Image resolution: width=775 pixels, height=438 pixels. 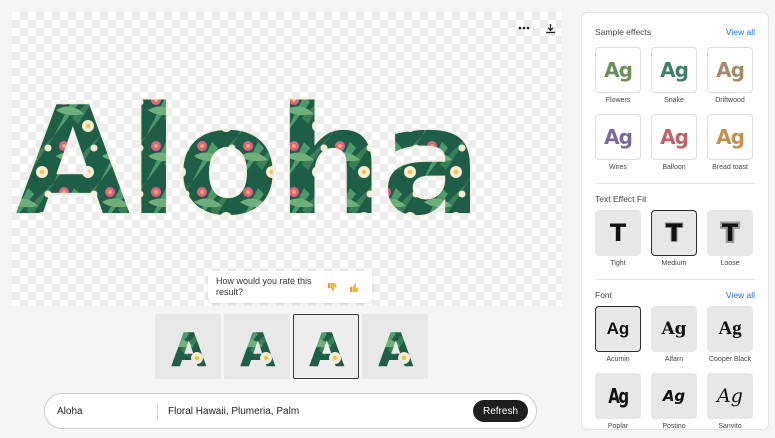 I want to click on fit-label: Loose, so click(x=730, y=263).